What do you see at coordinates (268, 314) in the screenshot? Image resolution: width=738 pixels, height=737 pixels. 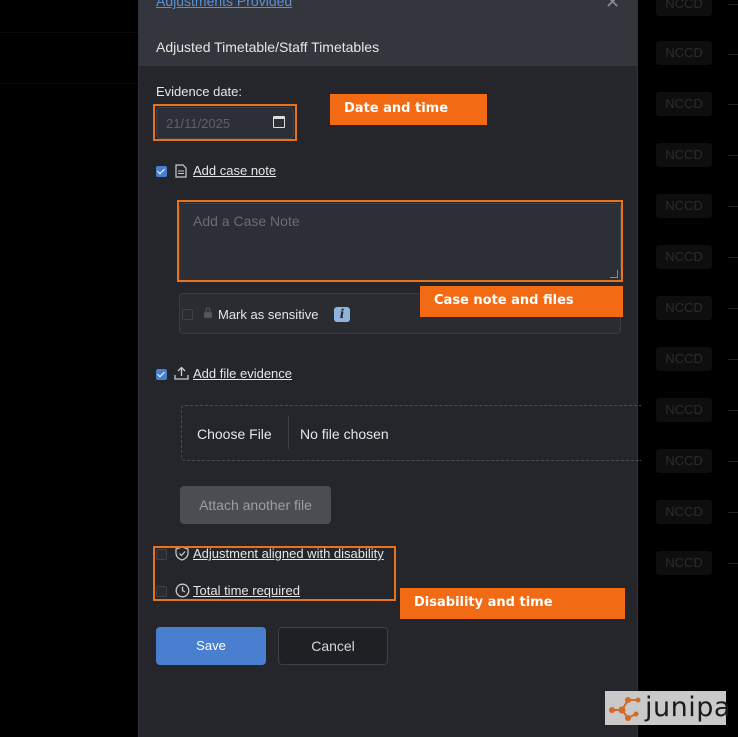 I see `mark-sensitive-label: Mark as sensitive` at bounding box center [268, 314].